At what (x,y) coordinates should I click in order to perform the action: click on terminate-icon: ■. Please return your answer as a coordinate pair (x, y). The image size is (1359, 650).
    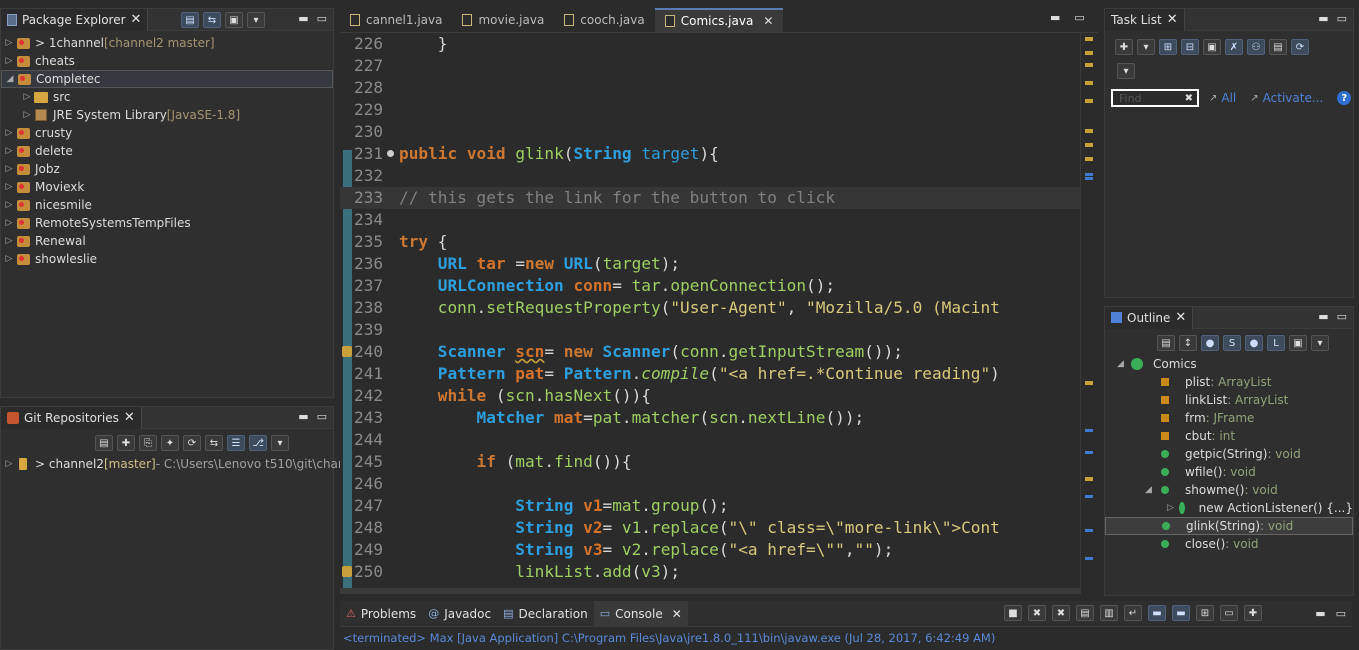
    Looking at the image, I should click on (1013, 613).